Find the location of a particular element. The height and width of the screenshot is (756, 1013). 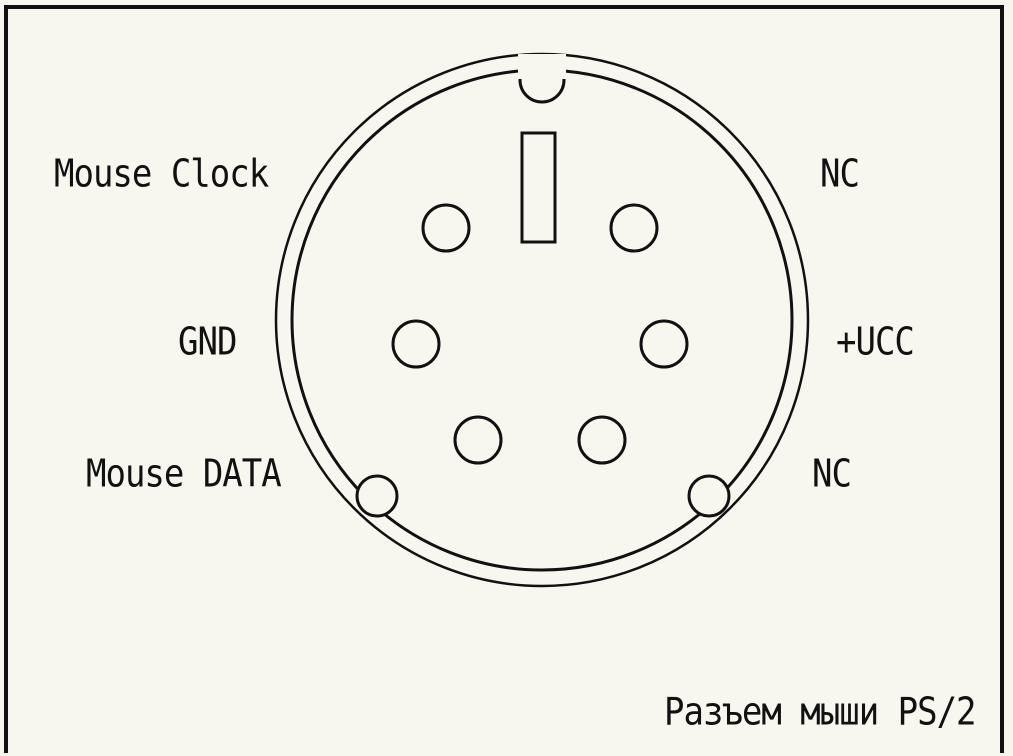

label-mouse-clock: Mouse Clock is located at coordinates (161, 174).